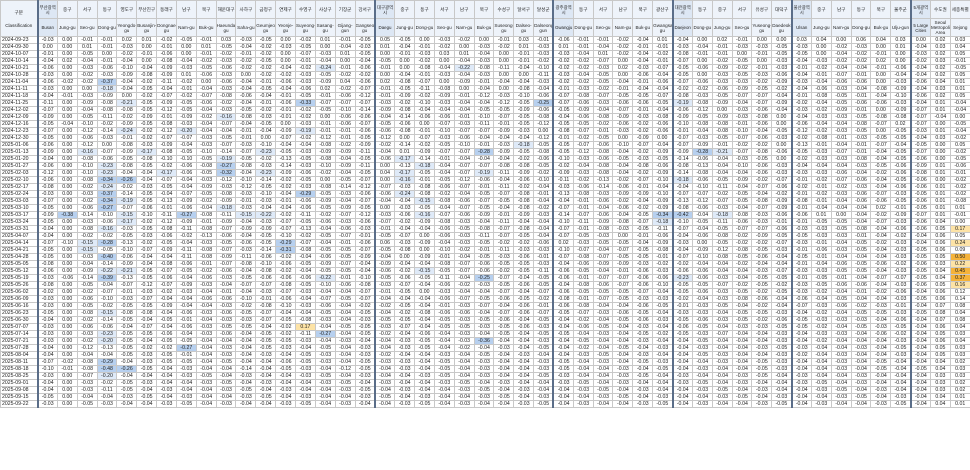 This screenshot has width=970, height=470. Describe the element at coordinates (107, 187) in the screenshot. I see `table-cell: -0.24` at that location.